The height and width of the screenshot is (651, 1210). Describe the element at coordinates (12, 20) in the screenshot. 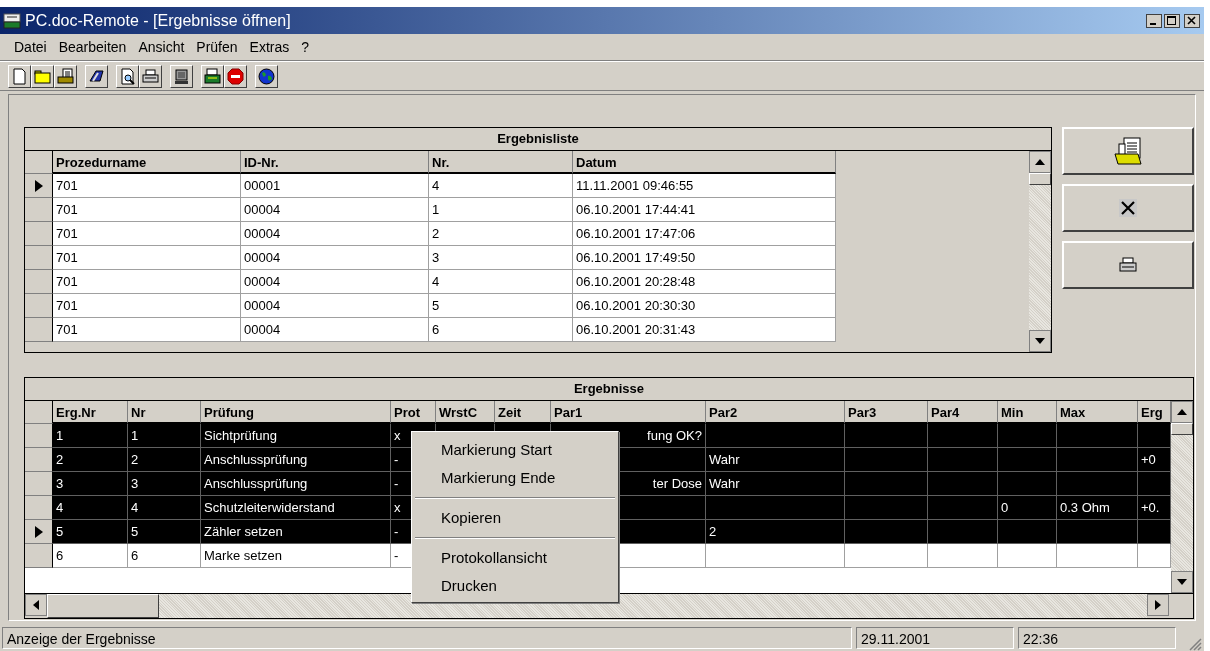

I see `app-icon` at that location.